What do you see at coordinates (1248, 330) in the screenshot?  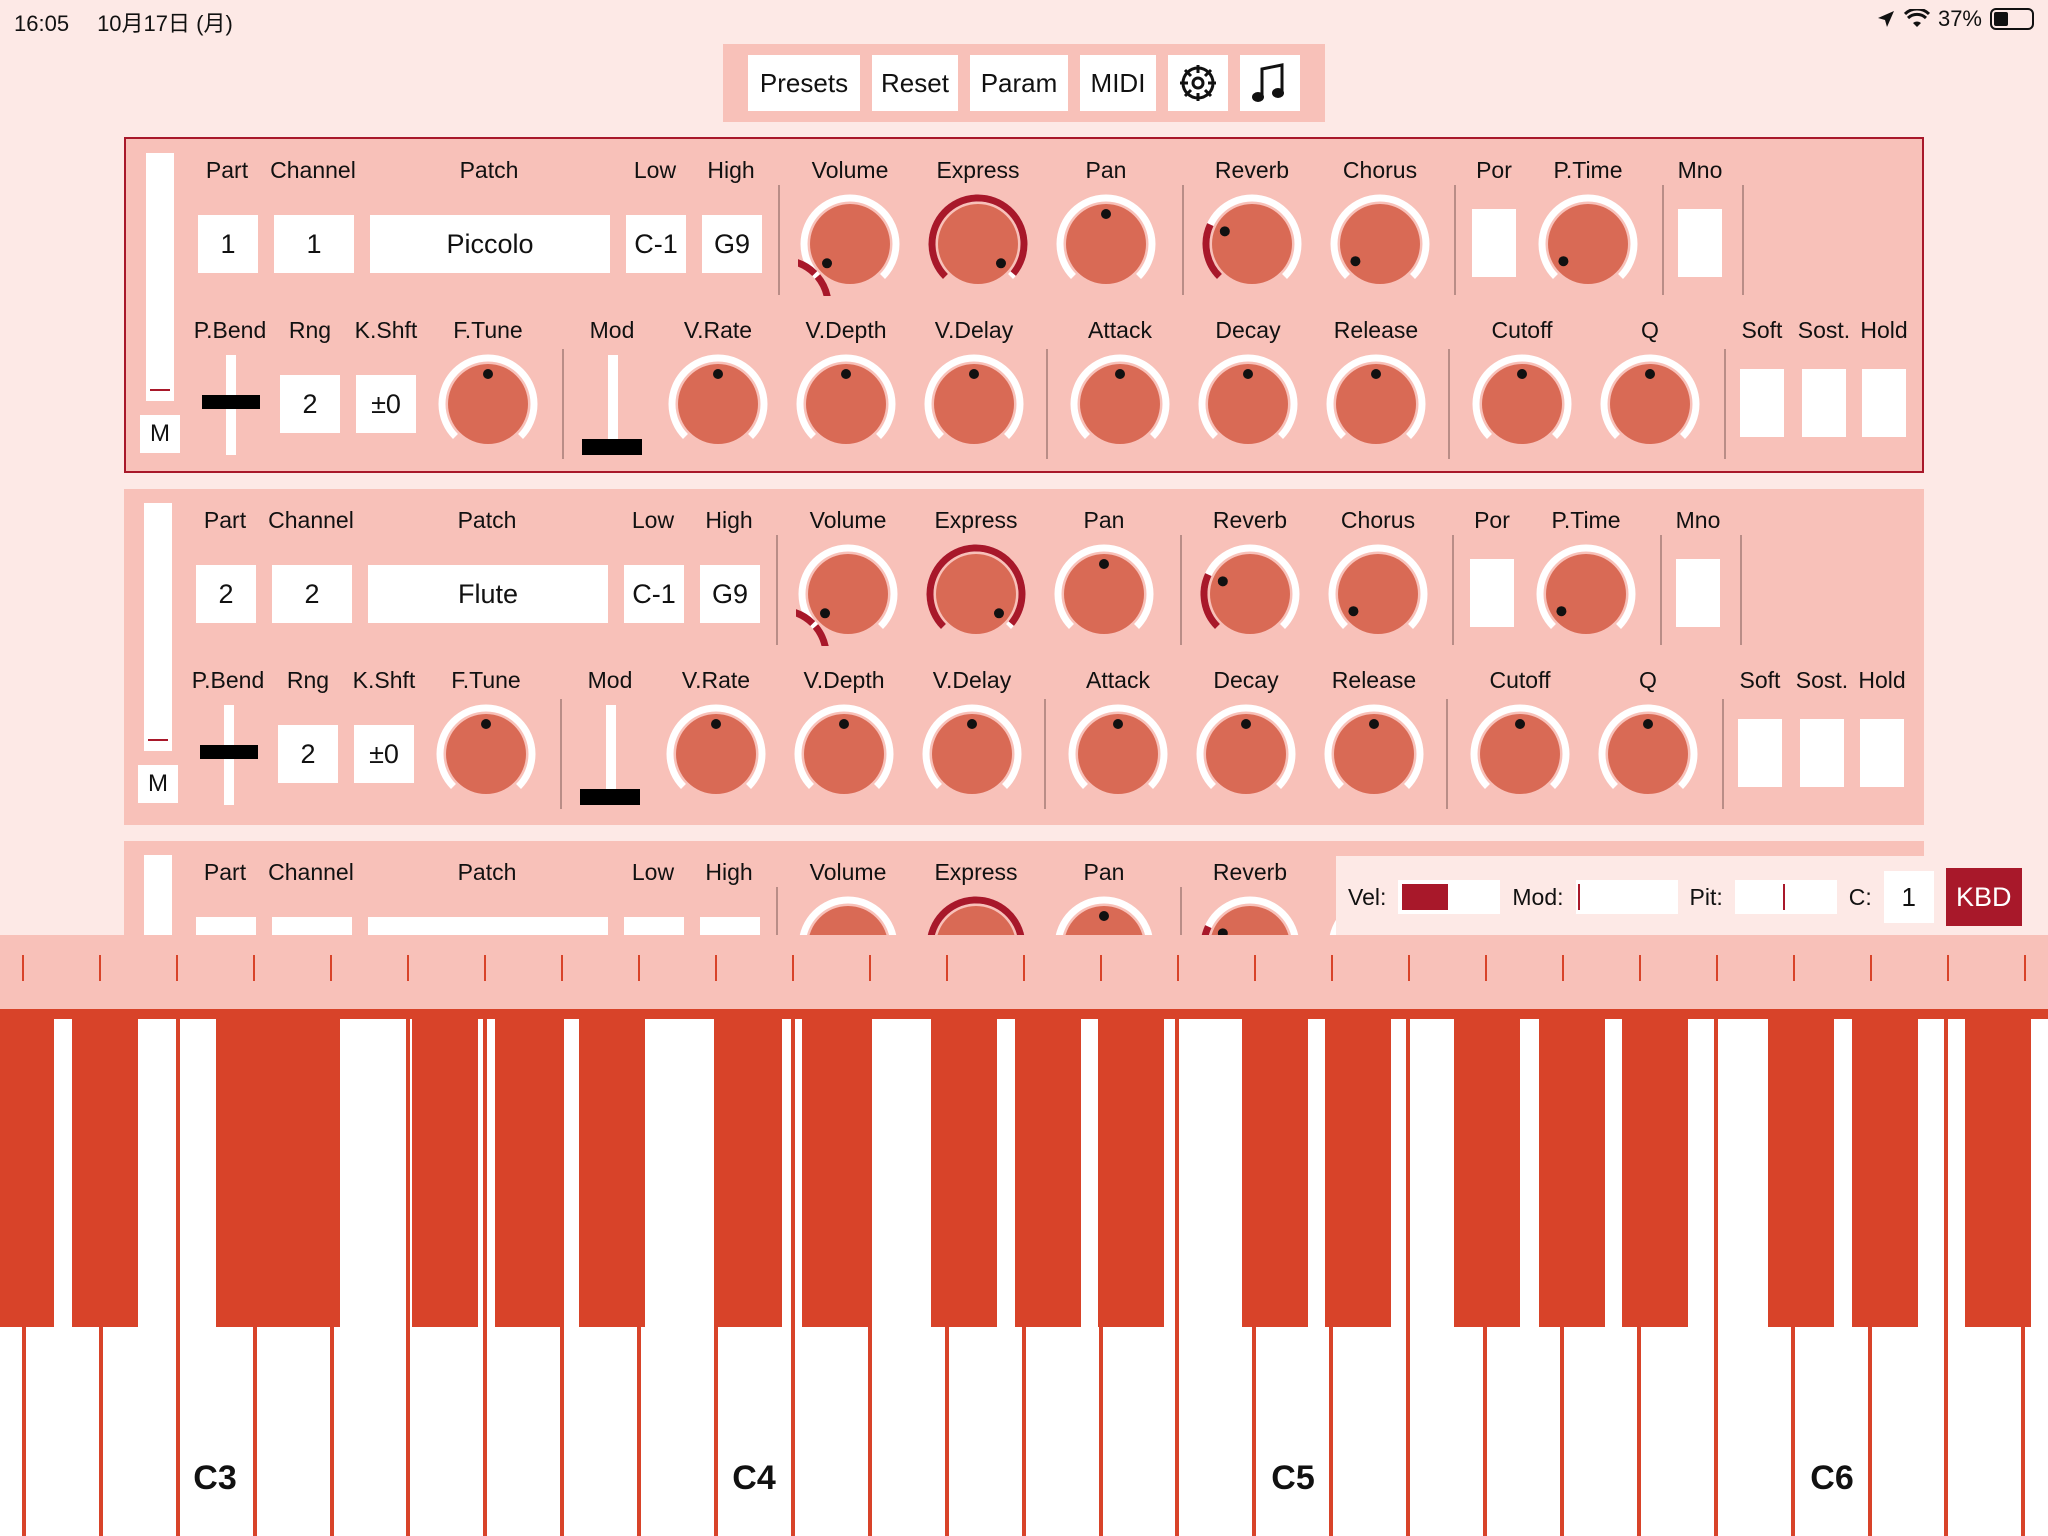 I see `decay-label: Decay` at bounding box center [1248, 330].